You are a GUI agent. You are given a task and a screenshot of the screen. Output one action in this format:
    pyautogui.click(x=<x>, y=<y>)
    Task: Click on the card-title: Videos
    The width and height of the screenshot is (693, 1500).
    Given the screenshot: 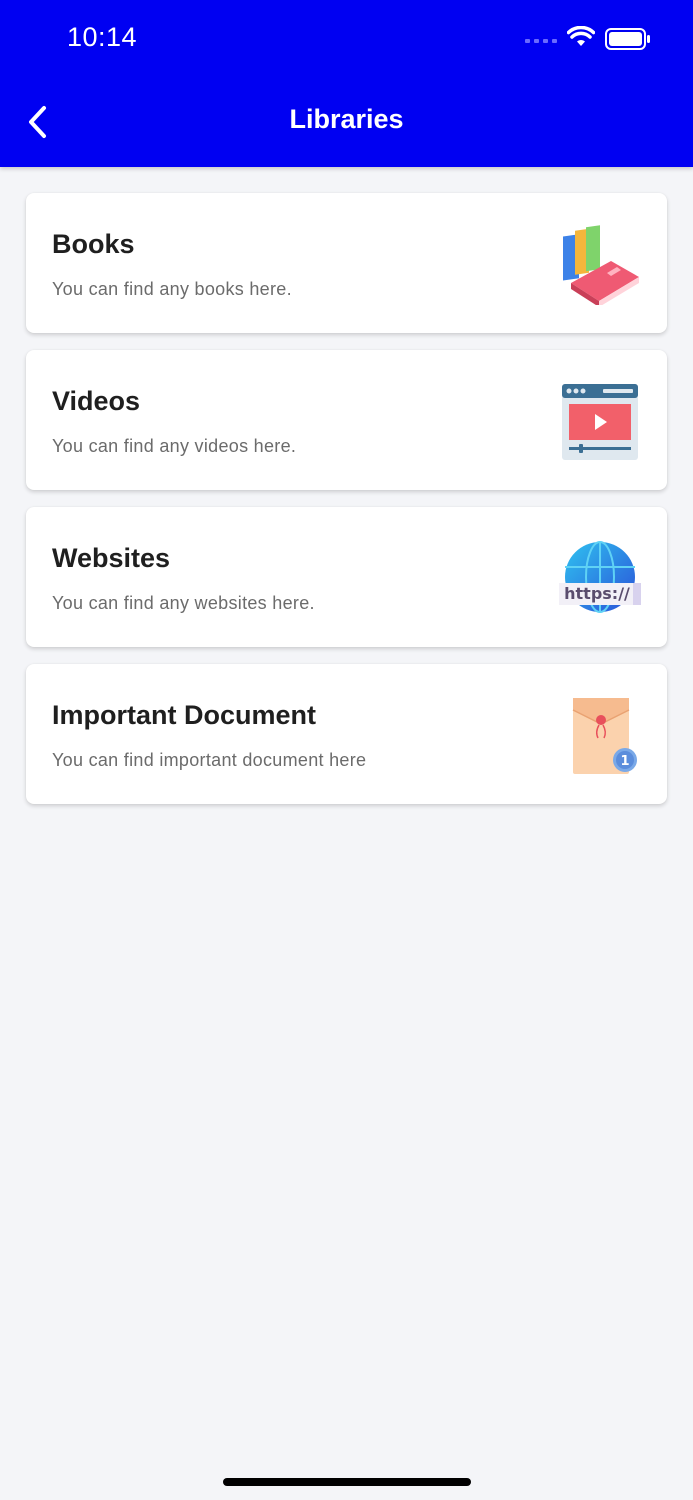 What is the action you would take?
    pyautogui.click(x=96, y=401)
    